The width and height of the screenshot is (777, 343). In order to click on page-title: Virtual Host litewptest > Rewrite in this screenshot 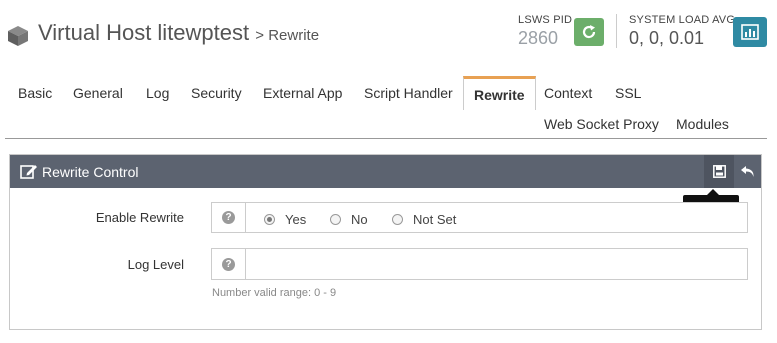, I will do `click(178, 33)`.